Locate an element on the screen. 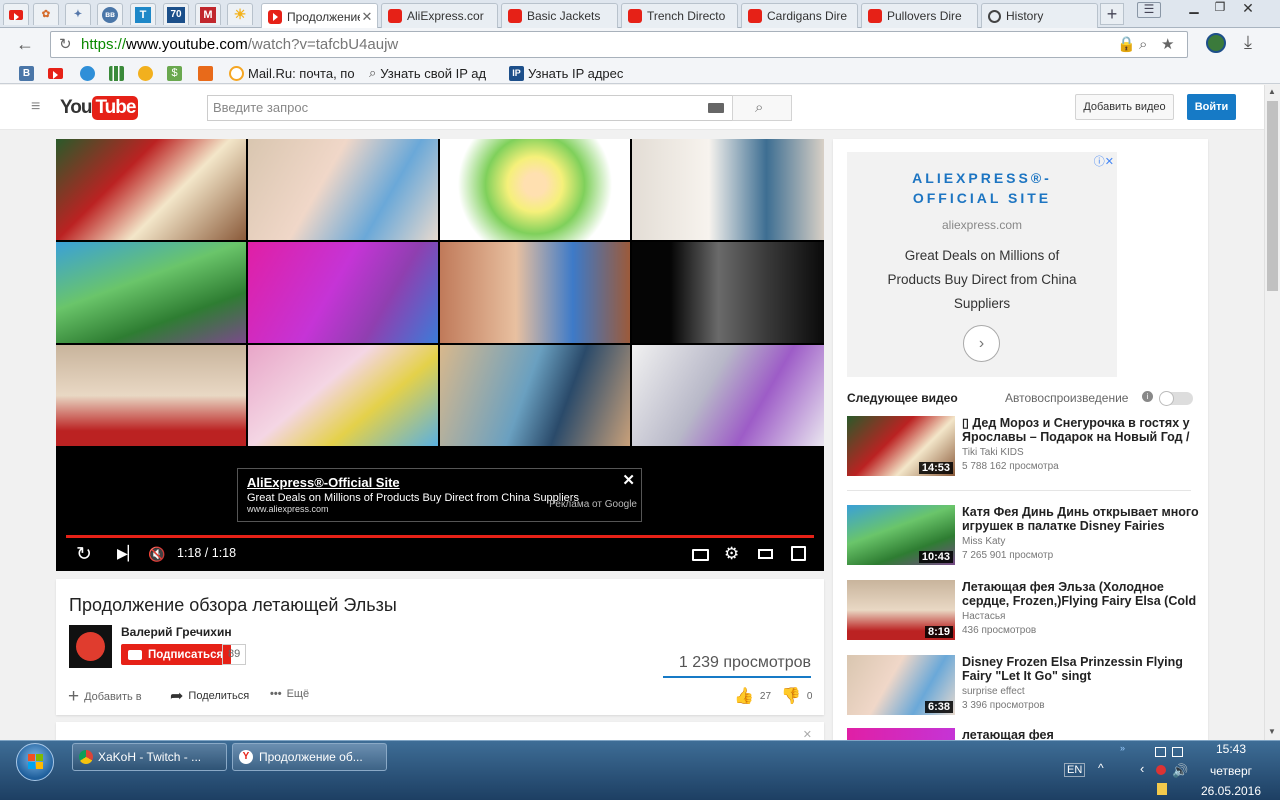 The height and width of the screenshot is (800, 1280). scroll-down-icon: ▼ is located at coordinates (1272, 731).